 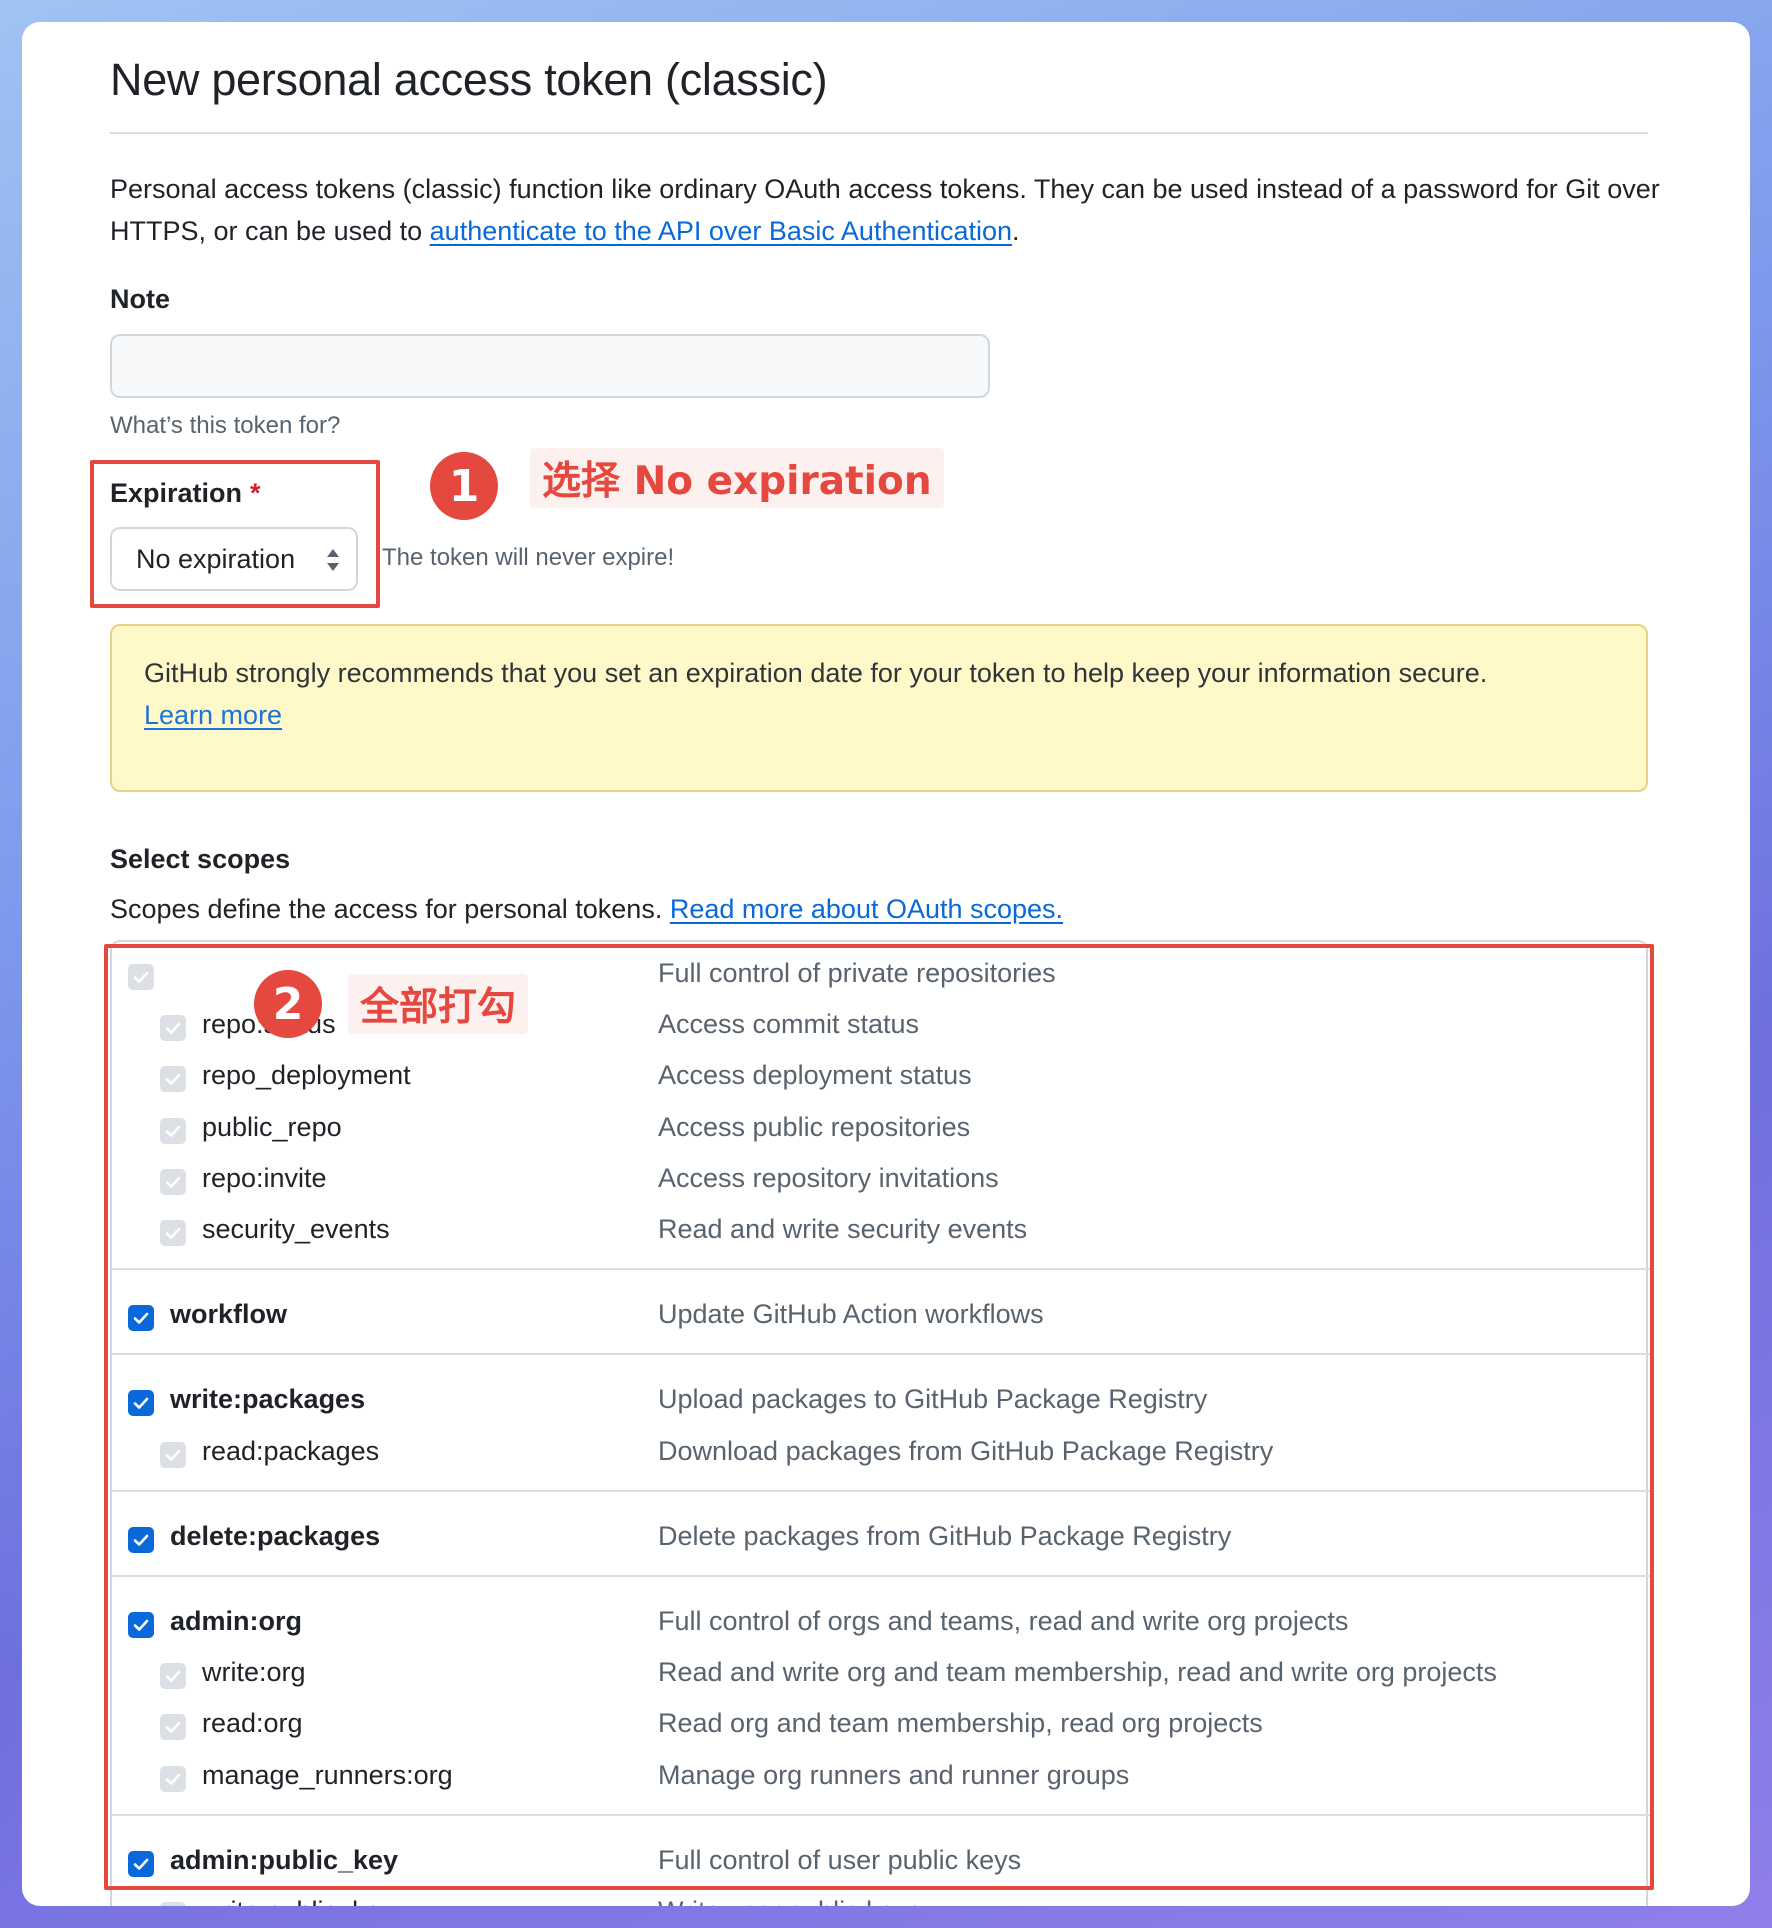 I want to click on scope-description: Access deployment status, so click(x=815, y=1075).